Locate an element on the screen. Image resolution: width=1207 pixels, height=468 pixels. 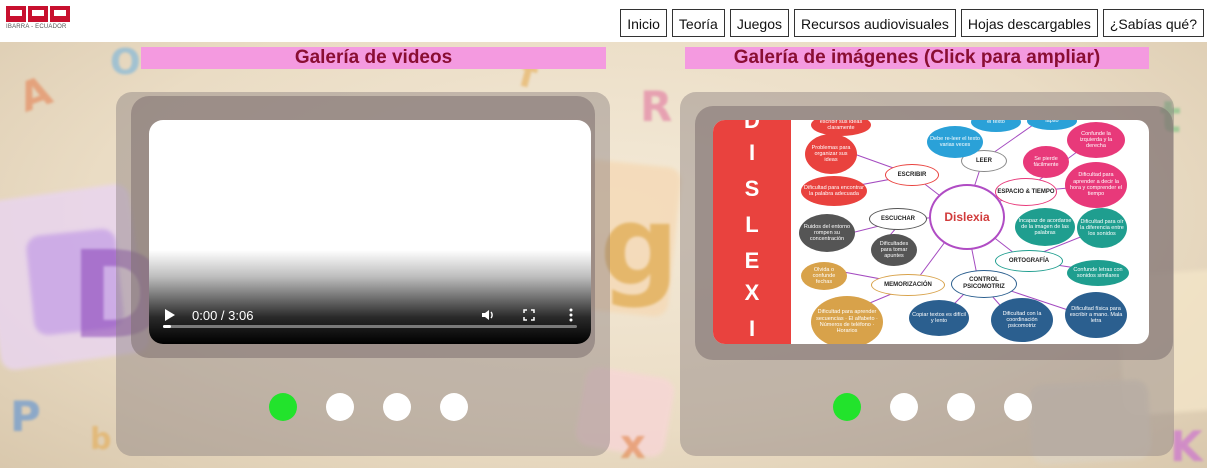
nav-teoria: Teoría is located at coordinates (698, 23).